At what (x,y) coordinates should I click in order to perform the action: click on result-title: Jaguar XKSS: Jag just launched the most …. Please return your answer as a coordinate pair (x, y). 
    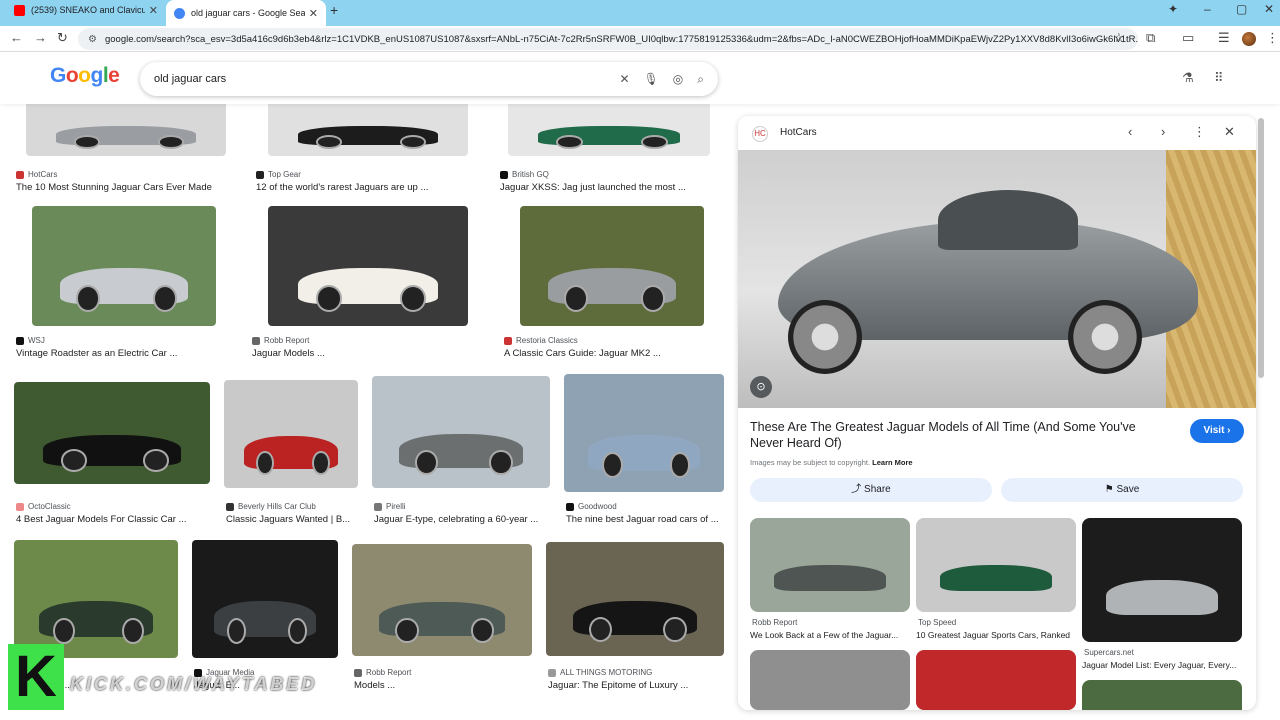
    Looking at the image, I should click on (593, 187).